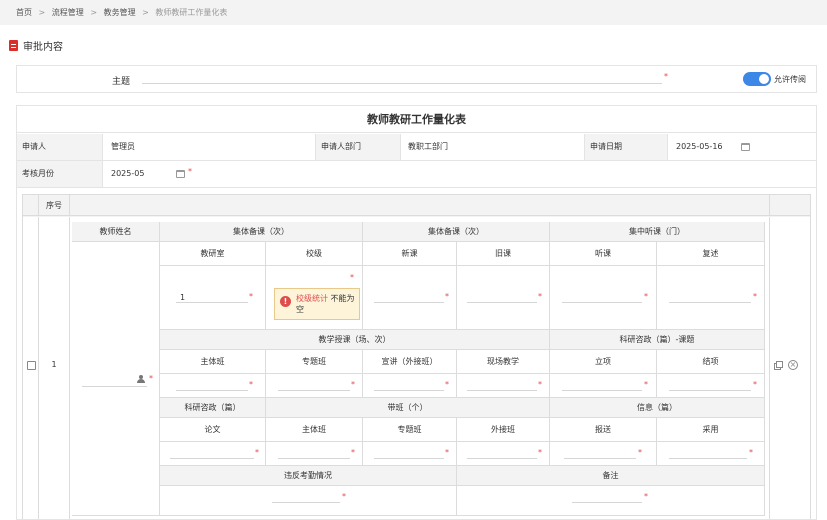  I want to click on office-input, so click(212, 302).